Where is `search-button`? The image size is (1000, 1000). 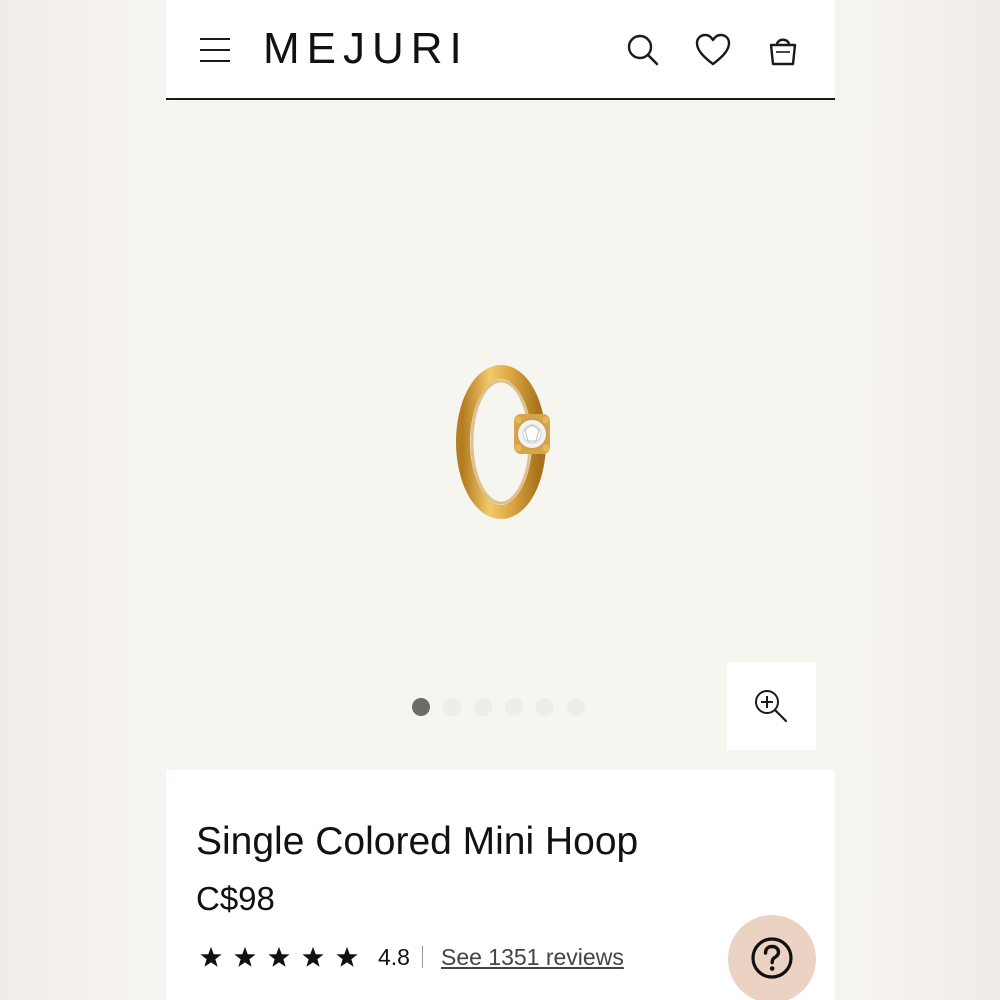 search-button is located at coordinates (643, 50).